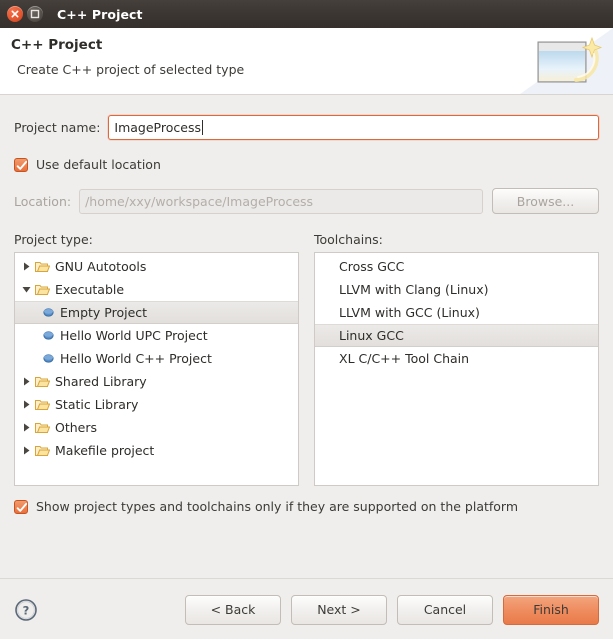  I want to click on show-supported-checkbox, so click(21, 506).